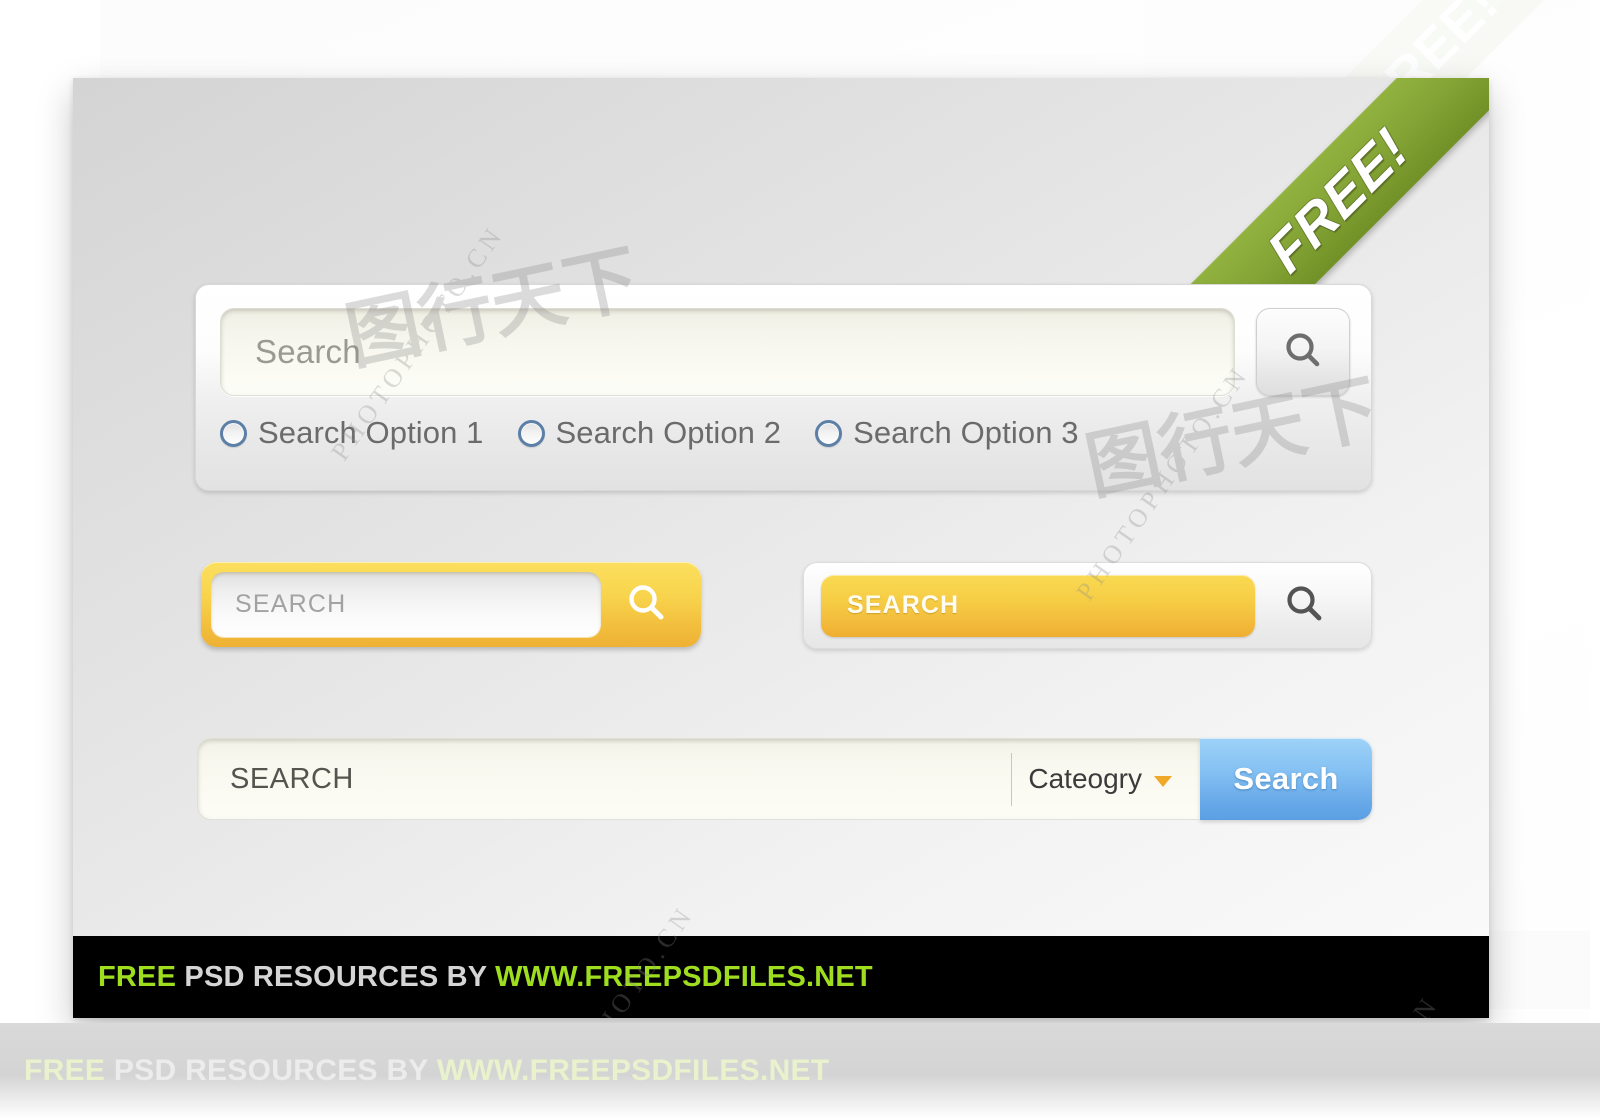 This screenshot has width=1600, height=1119. What do you see at coordinates (292, 778) in the screenshot?
I see `search-input-category-placeholder: SEARCH` at bounding box center [292, 778].